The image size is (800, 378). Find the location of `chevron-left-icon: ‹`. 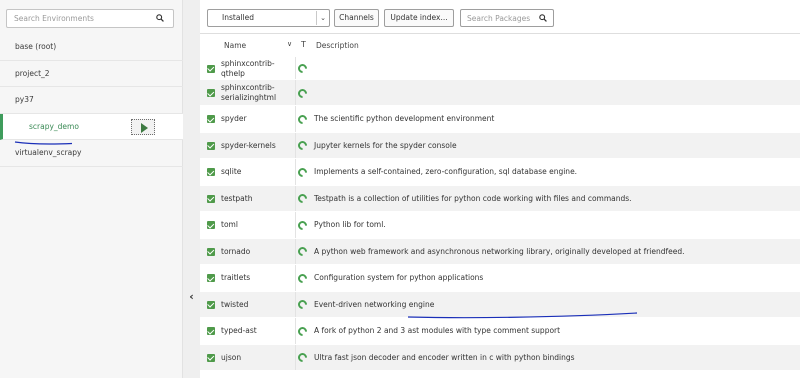

chevron-left-icon: ‹ is located at coordinates (191, 297).